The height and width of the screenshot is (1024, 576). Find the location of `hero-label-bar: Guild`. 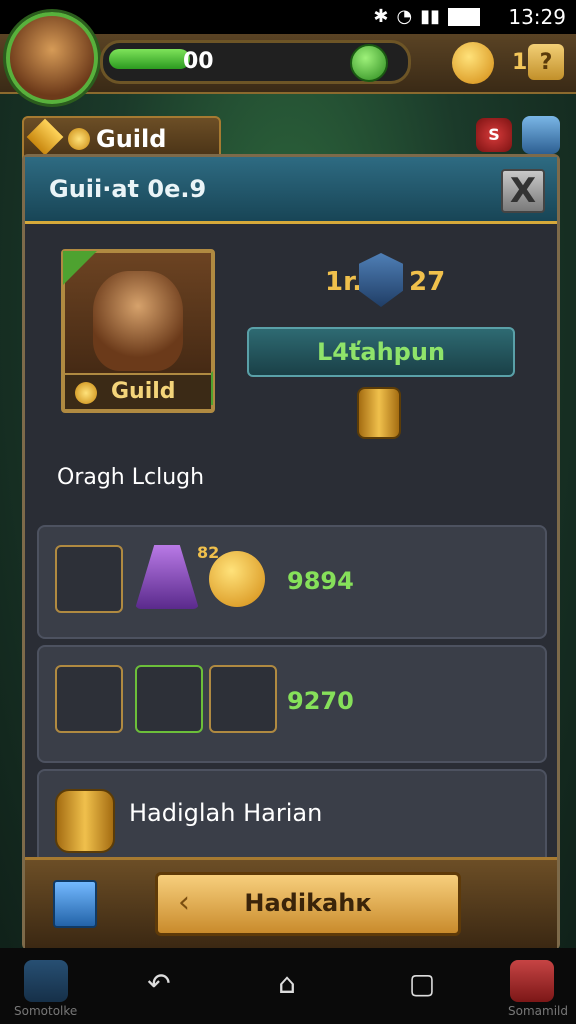

hero-label-bar: Guild is located at coordinates (138, 391).